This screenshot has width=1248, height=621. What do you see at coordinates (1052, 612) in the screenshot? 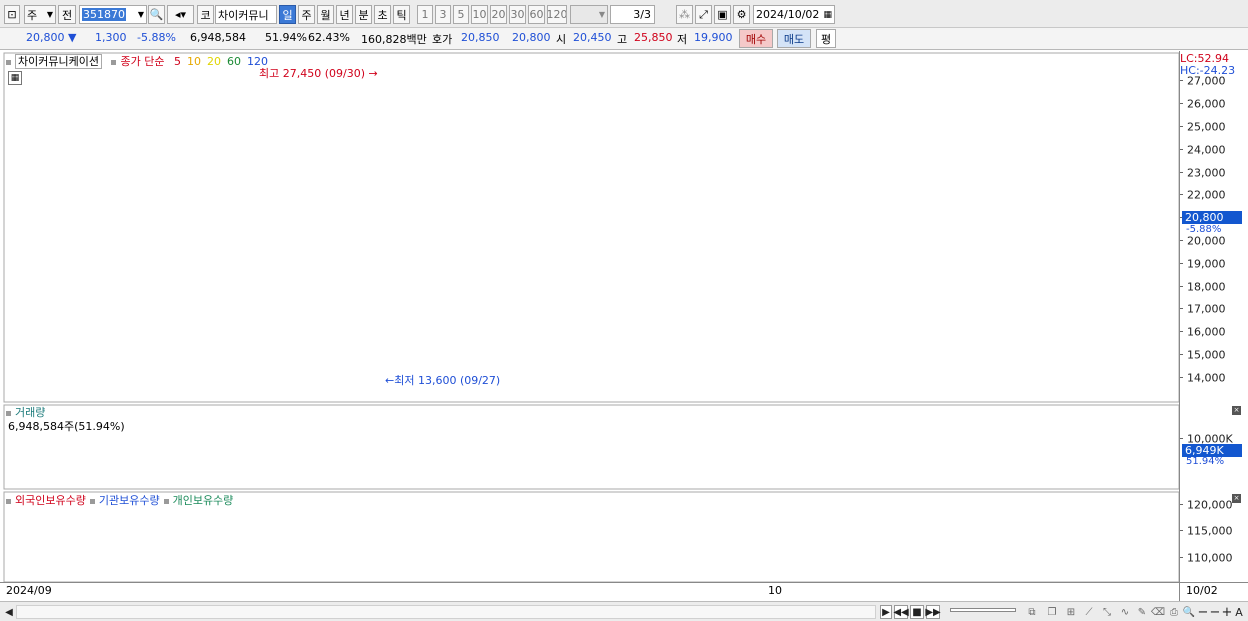
I see `copy-icon: ❐` at bounding box center [1052, 612].